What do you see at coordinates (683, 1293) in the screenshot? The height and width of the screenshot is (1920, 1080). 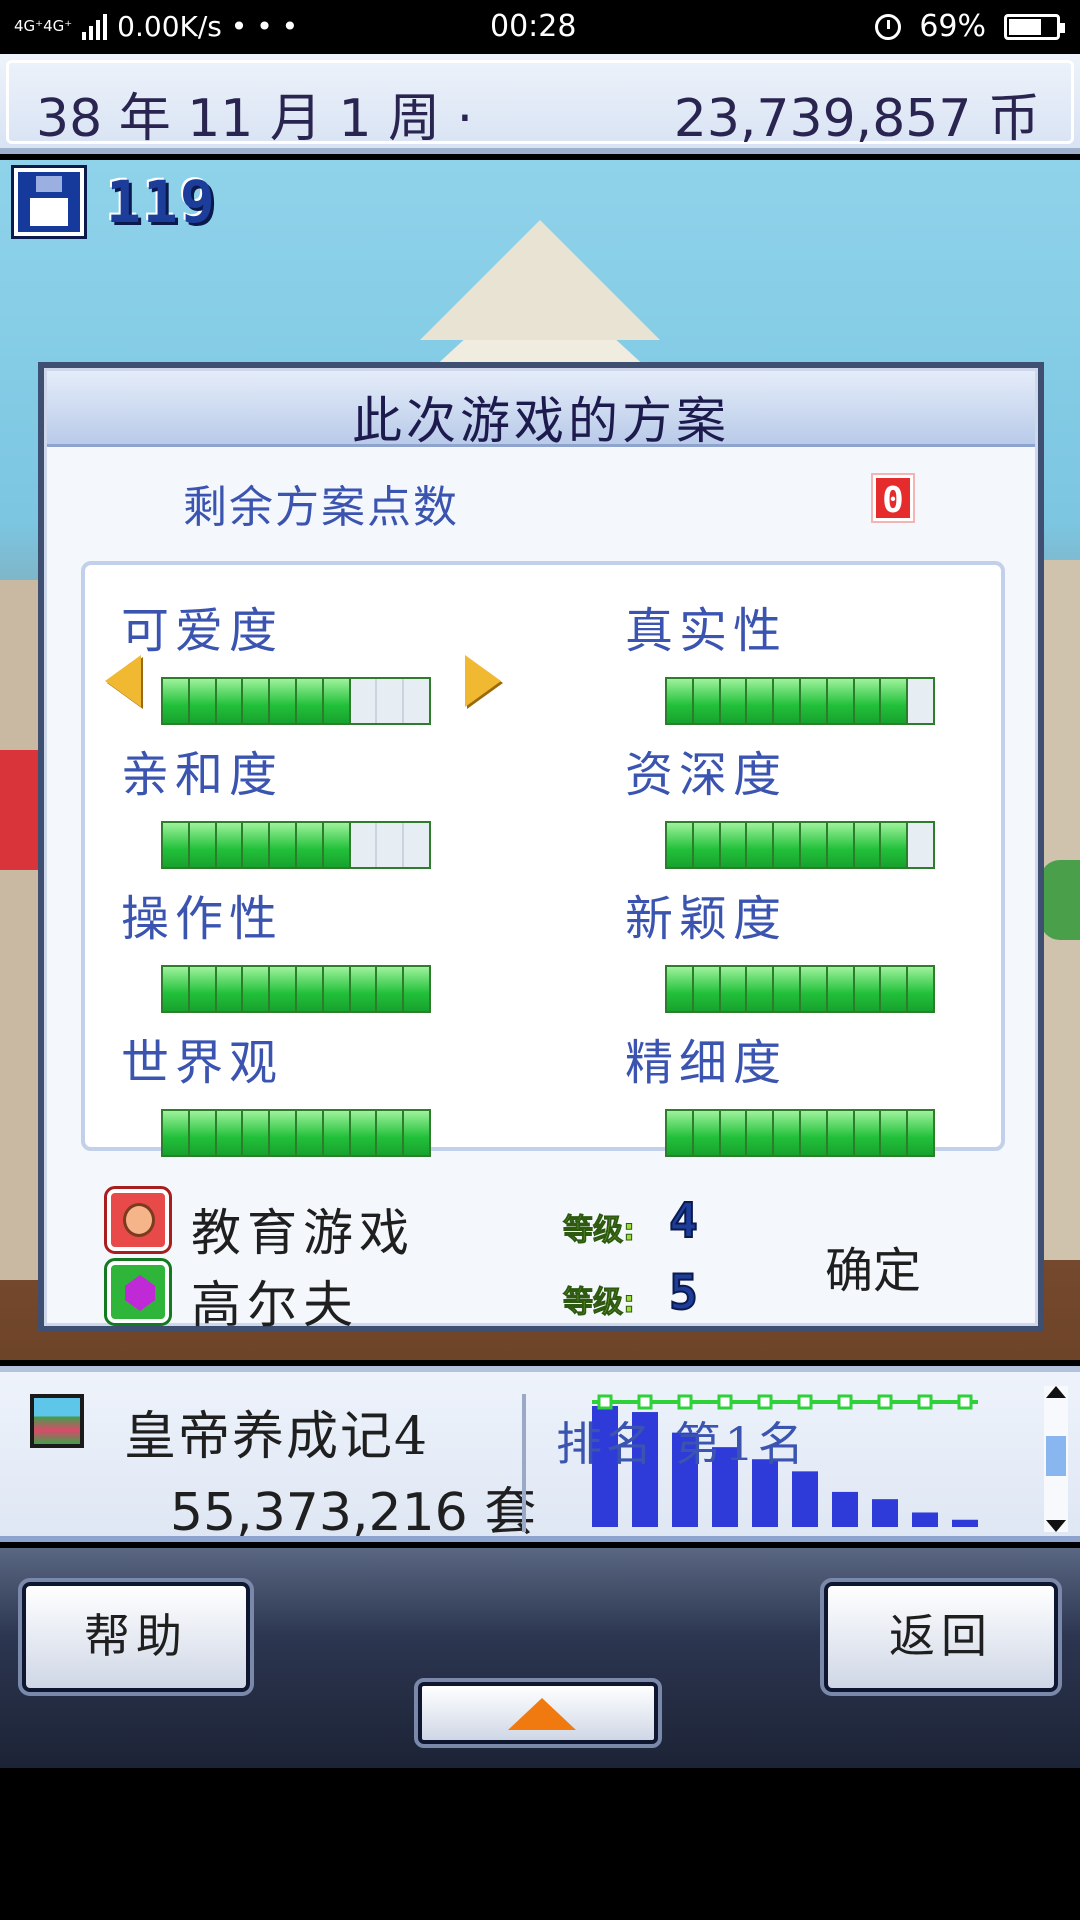 I see `level-value: 5` at bounding box center [683, 1293].